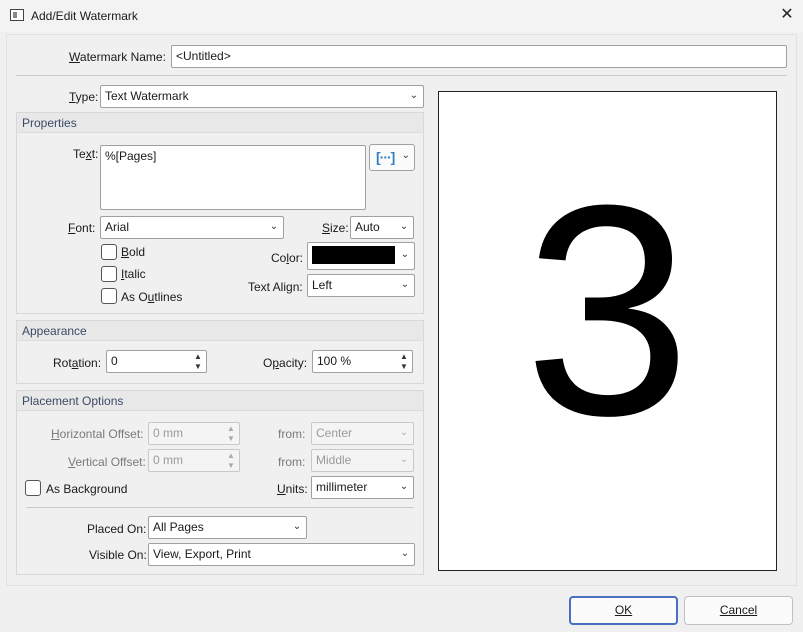  I want to click on bold-label: Bold, so click(133, 252).